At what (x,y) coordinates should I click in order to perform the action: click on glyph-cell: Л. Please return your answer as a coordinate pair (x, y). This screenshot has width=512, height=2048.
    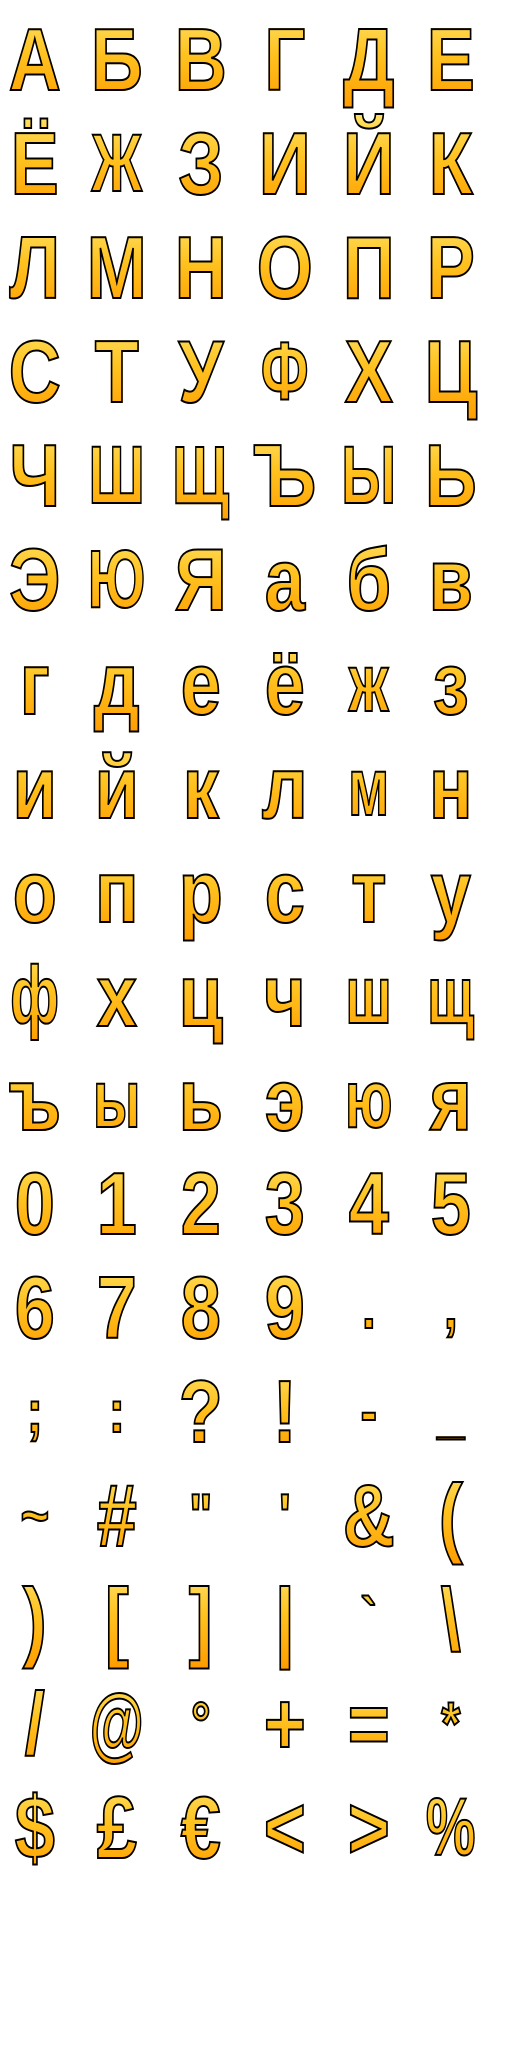
    Looking at the image, I should click on (34, 268).